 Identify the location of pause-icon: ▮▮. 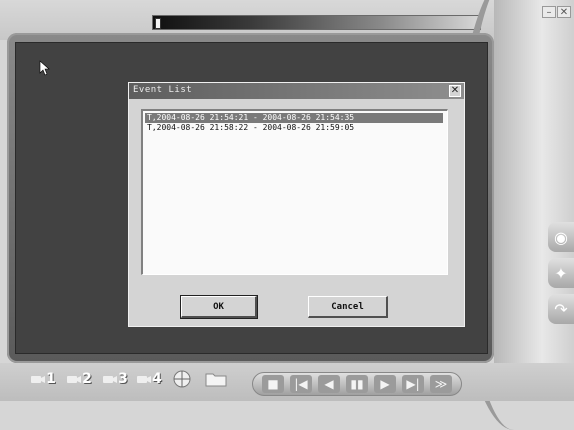
(357, 384).